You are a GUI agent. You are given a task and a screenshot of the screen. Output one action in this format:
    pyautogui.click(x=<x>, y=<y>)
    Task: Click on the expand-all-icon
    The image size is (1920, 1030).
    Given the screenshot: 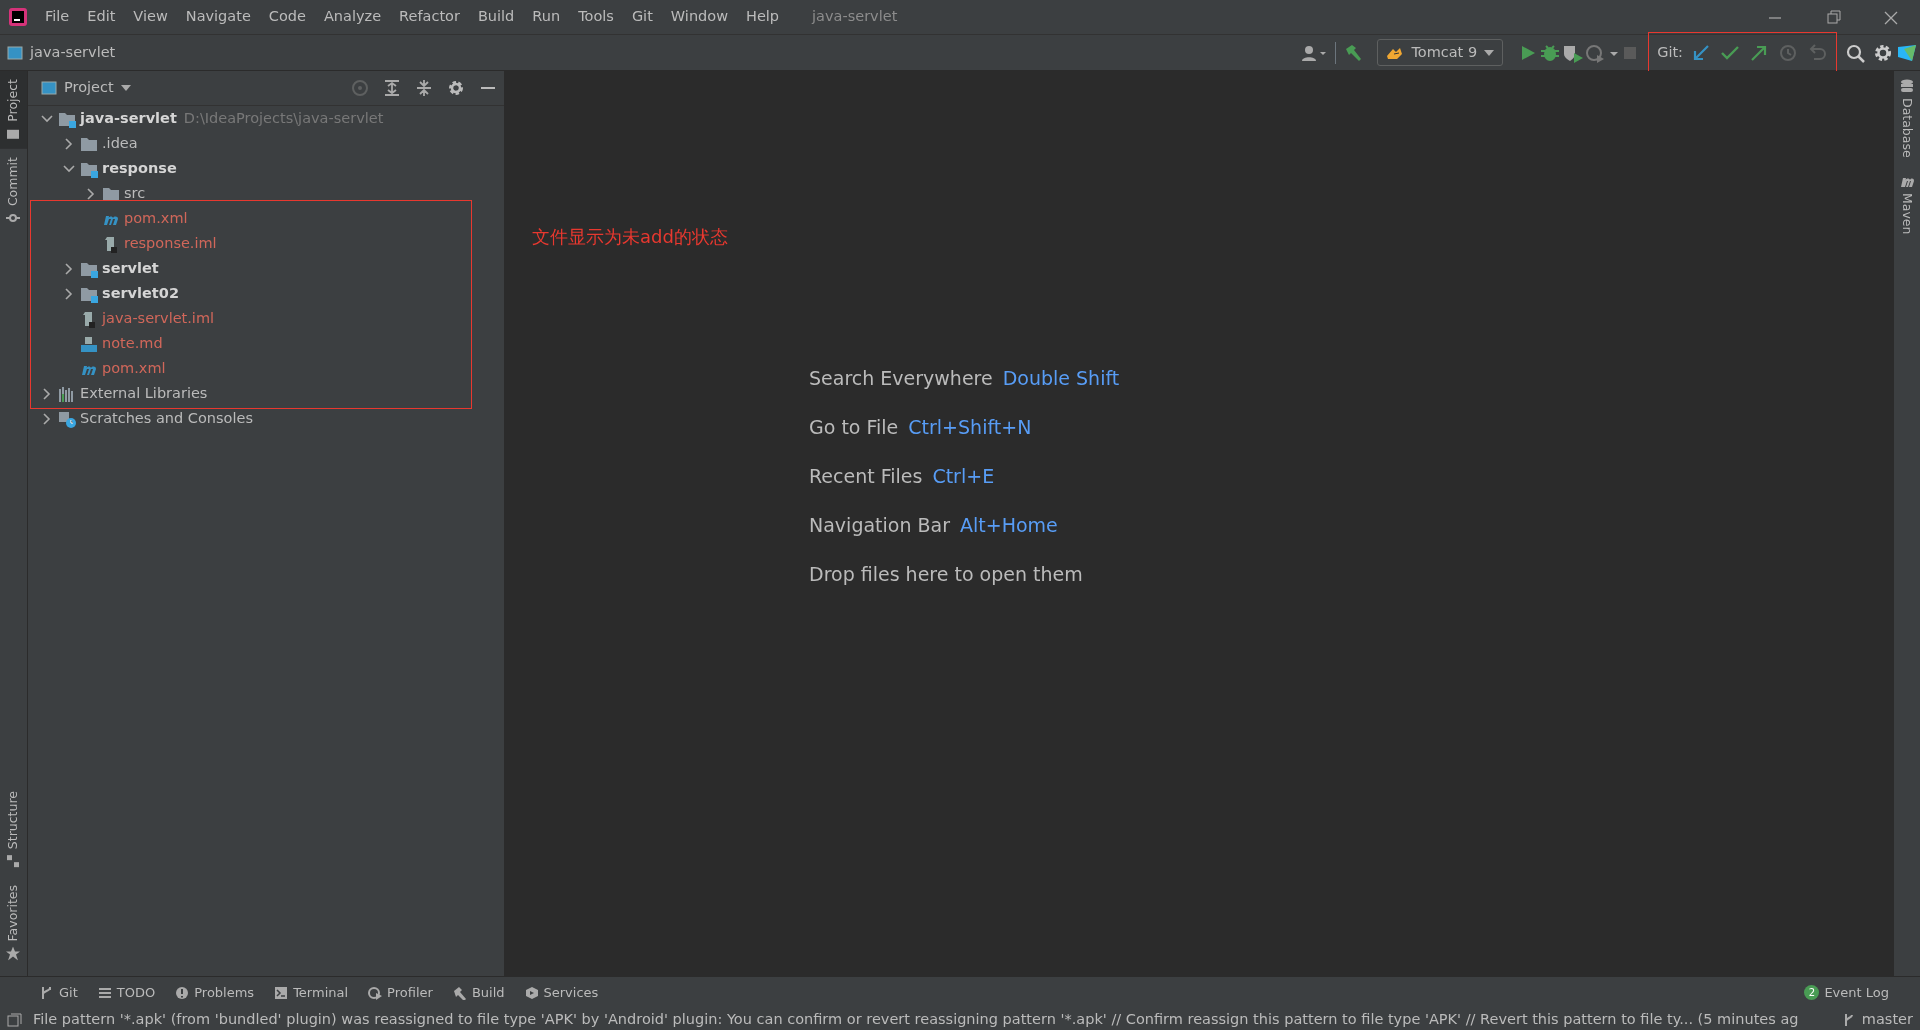 What is the action you would take?
    pyautogui.click(x=392, y=88)
    